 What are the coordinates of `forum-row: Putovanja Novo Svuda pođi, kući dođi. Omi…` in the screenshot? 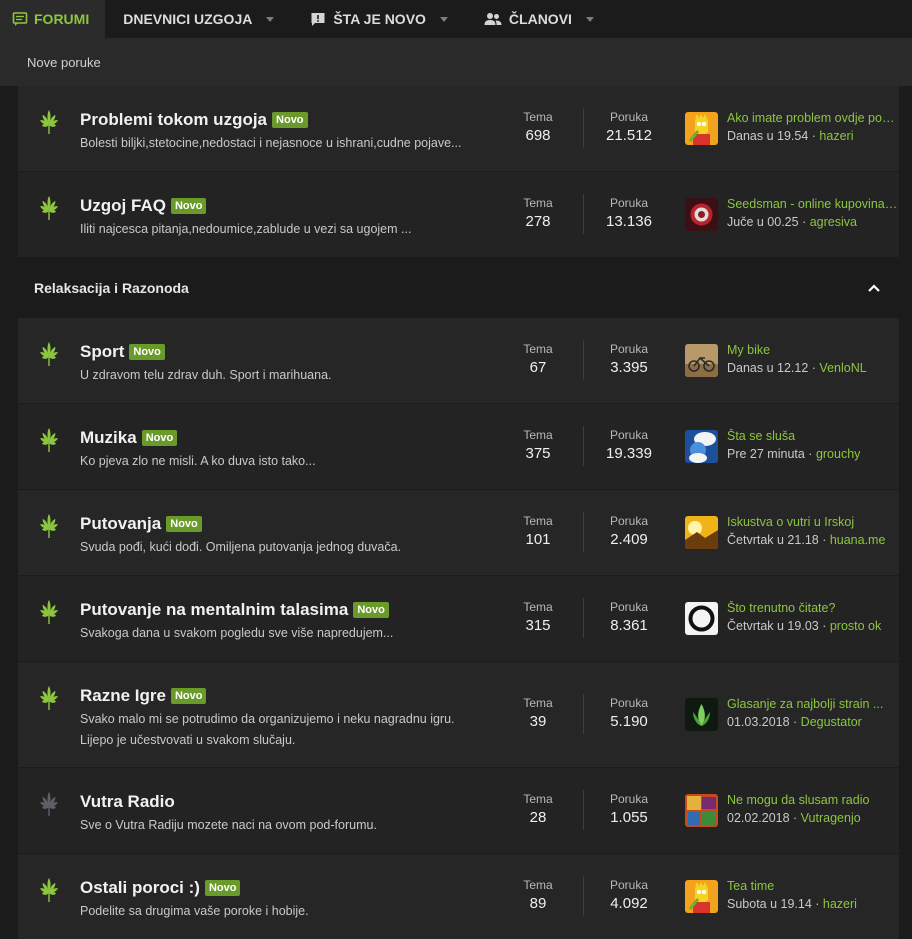 It's located at (458, 533).